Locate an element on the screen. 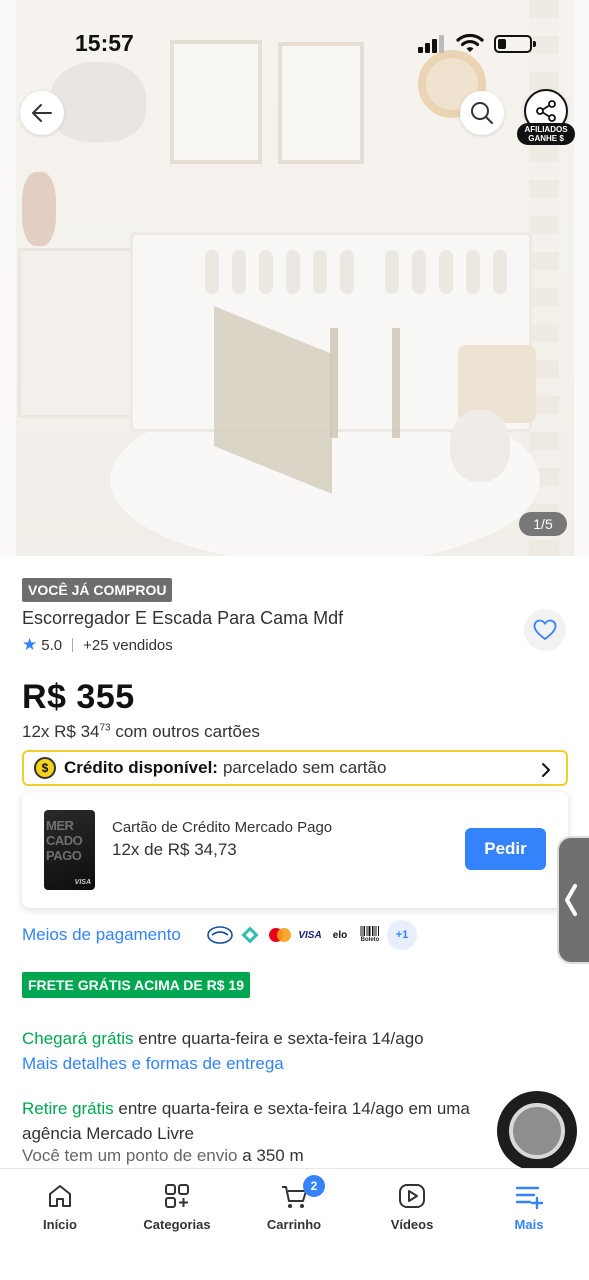  shipping-details-link: Mais detalhes e formas de entrega is located at coordinates (153, 1064).